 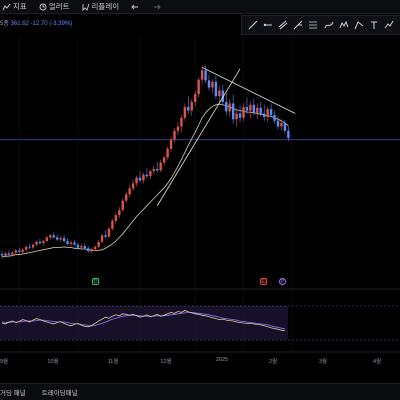 I want to click on fib-icon, so click(x=313, y=25).